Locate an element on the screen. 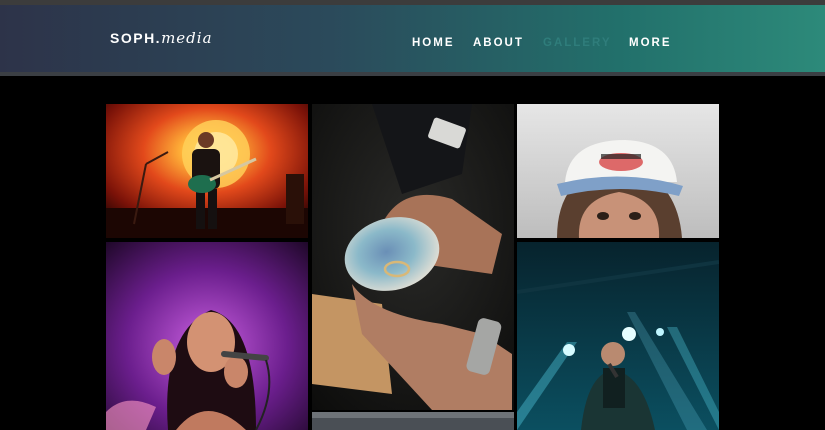 This screenshot has width=825, height=430. main-nav: HOME ABOUT GALLERY MORE is located at coordinates (412, 44).